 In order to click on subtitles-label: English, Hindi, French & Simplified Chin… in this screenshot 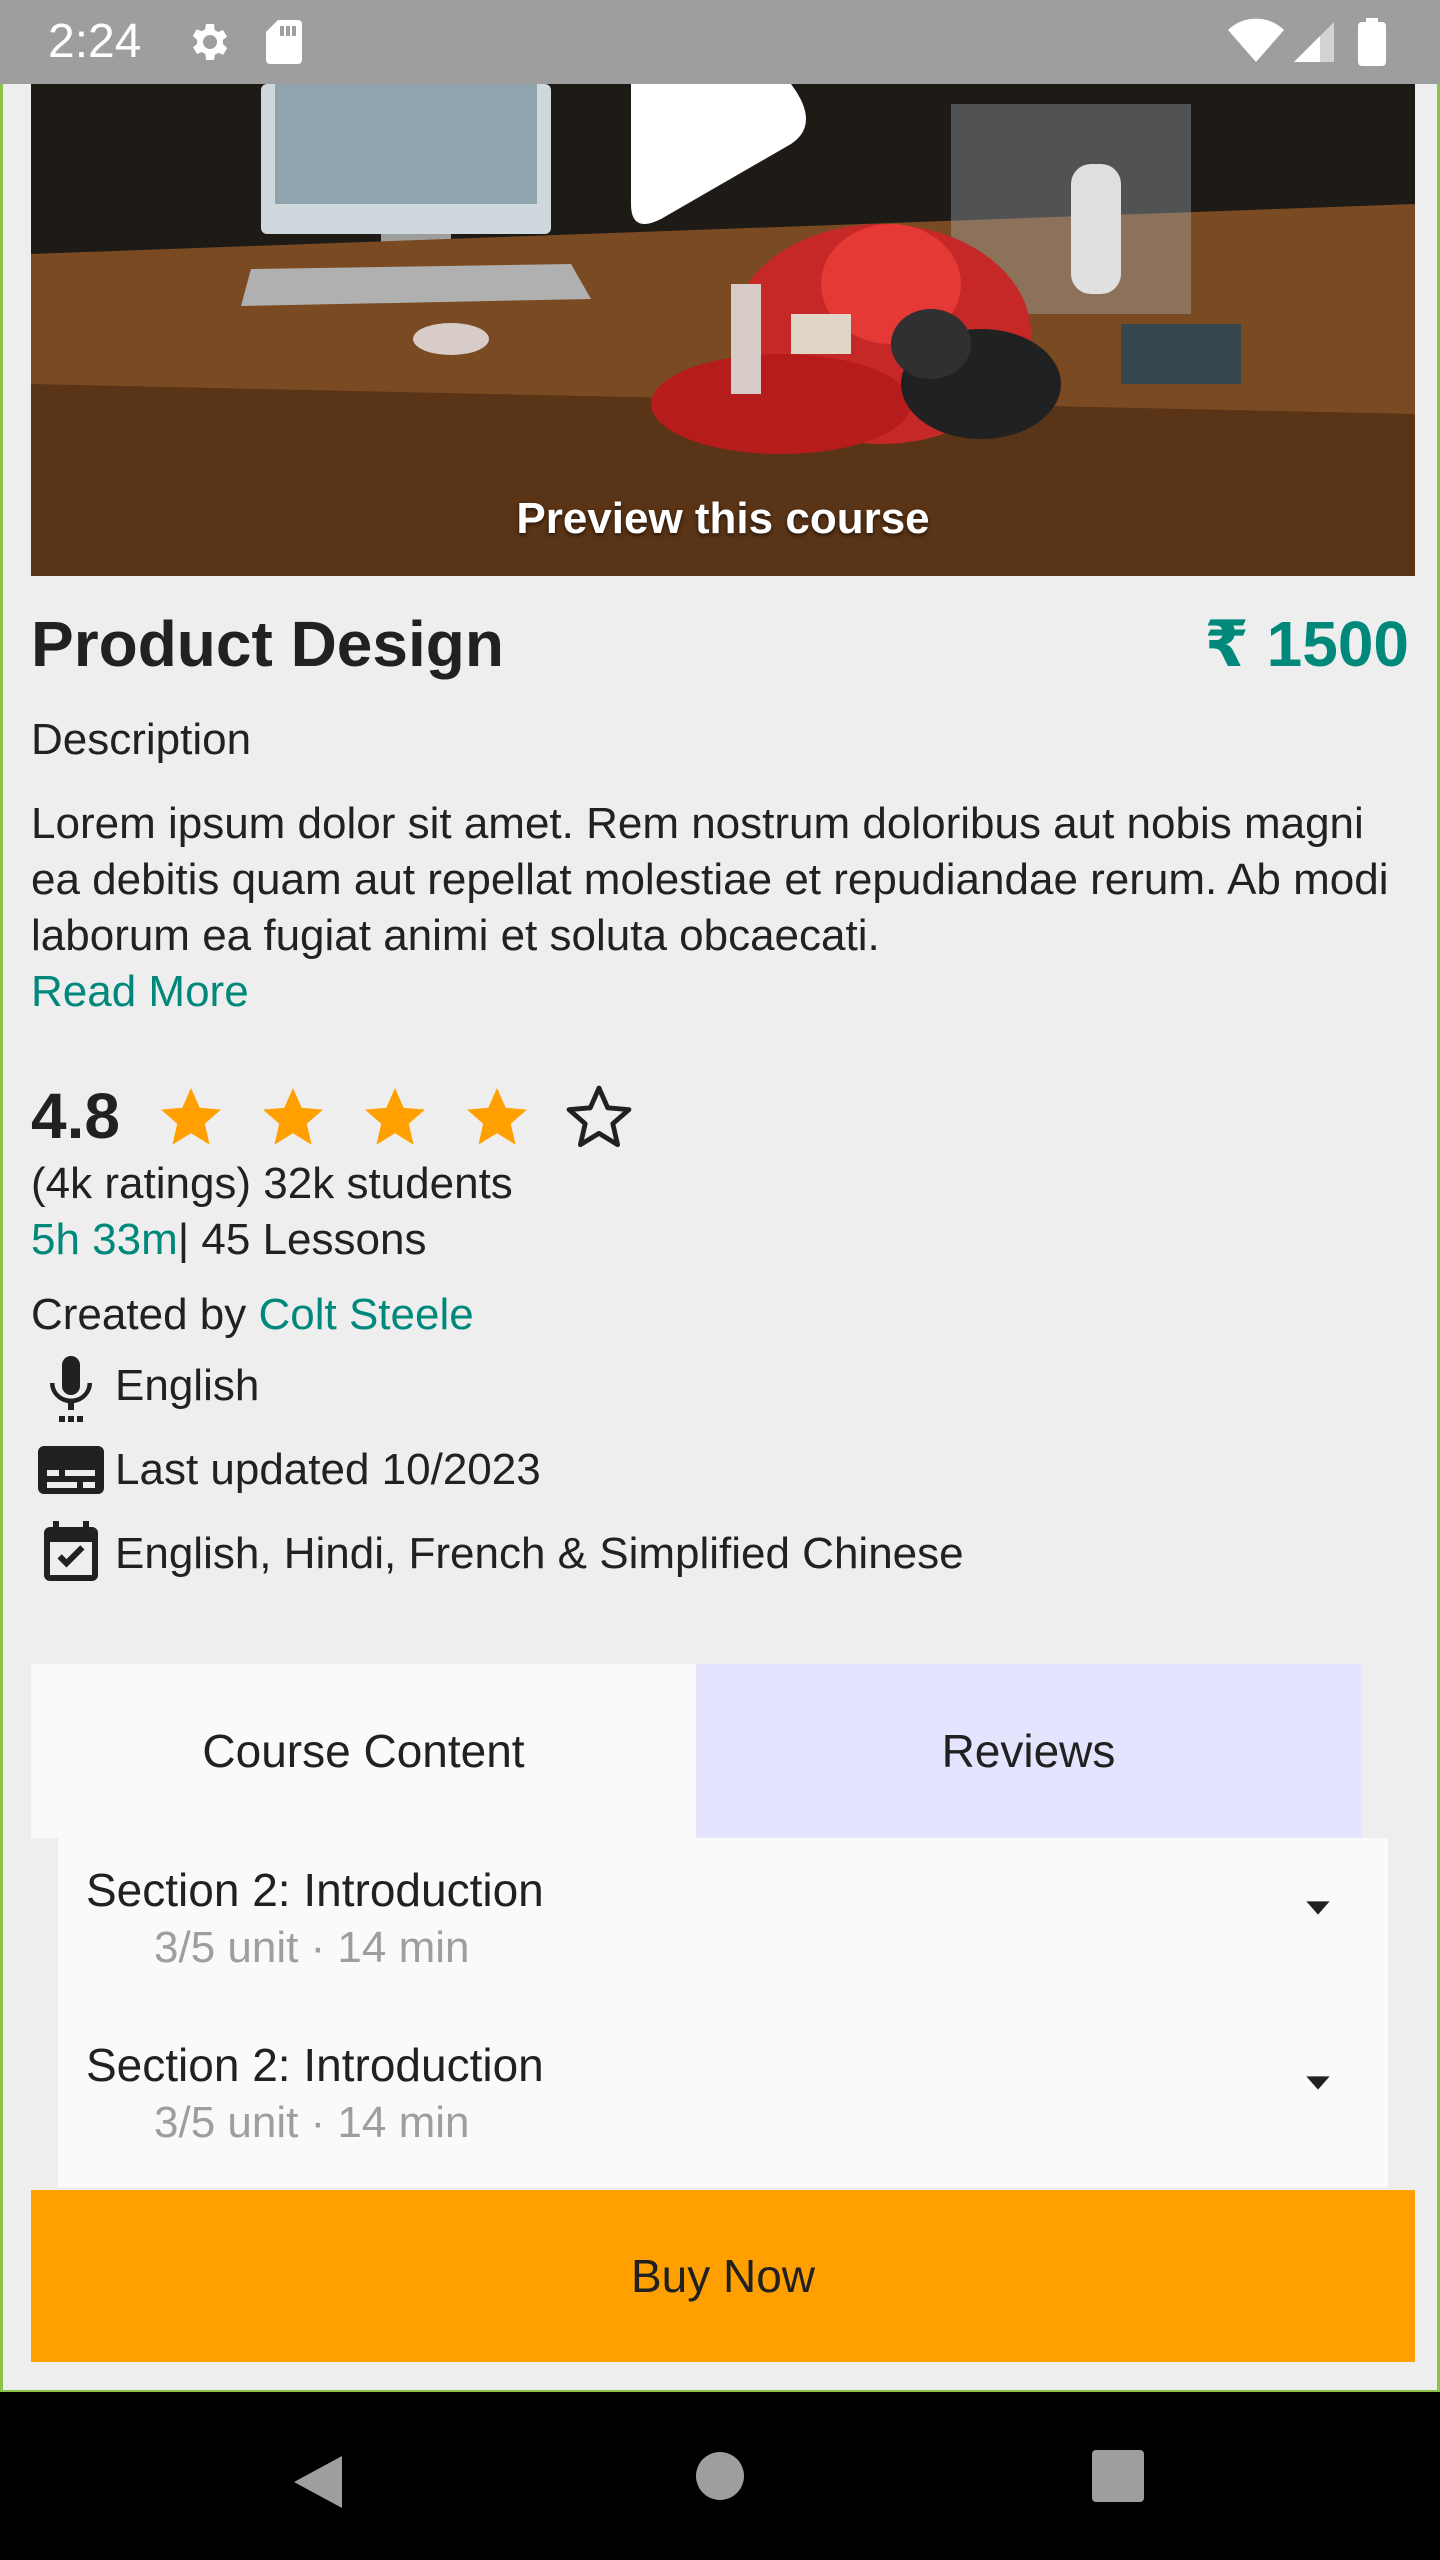, I will do `click(539, 1553)`.